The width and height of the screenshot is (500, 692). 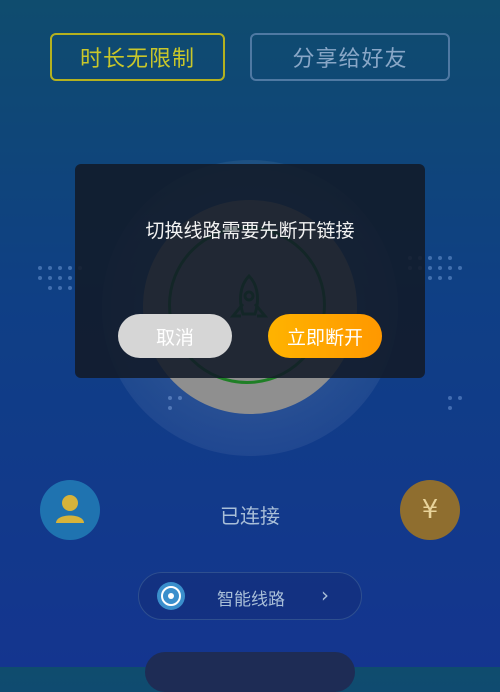 I want to click on route-selector: 智能线路 ›, so click(x=250, y=596).